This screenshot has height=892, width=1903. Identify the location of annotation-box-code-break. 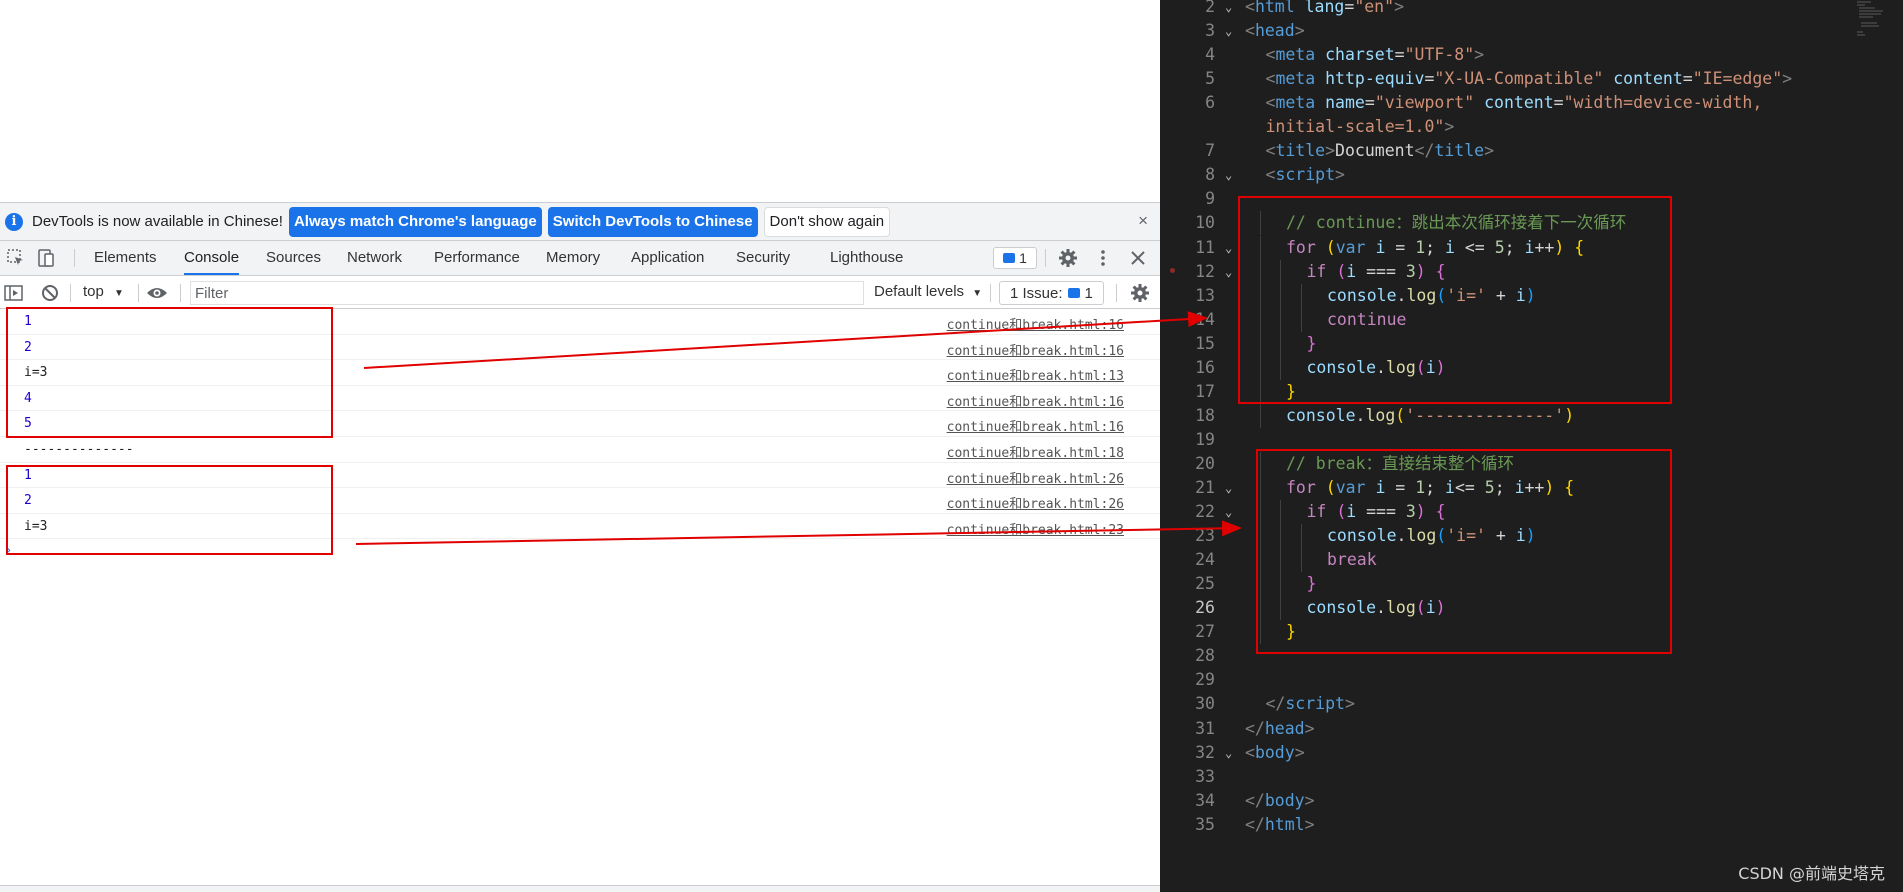
(1464, 551).